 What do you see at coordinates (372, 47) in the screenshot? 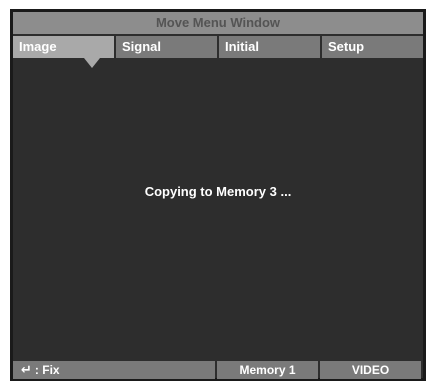
I see `tab-setup: Setup` at bounding box center [372, 47].